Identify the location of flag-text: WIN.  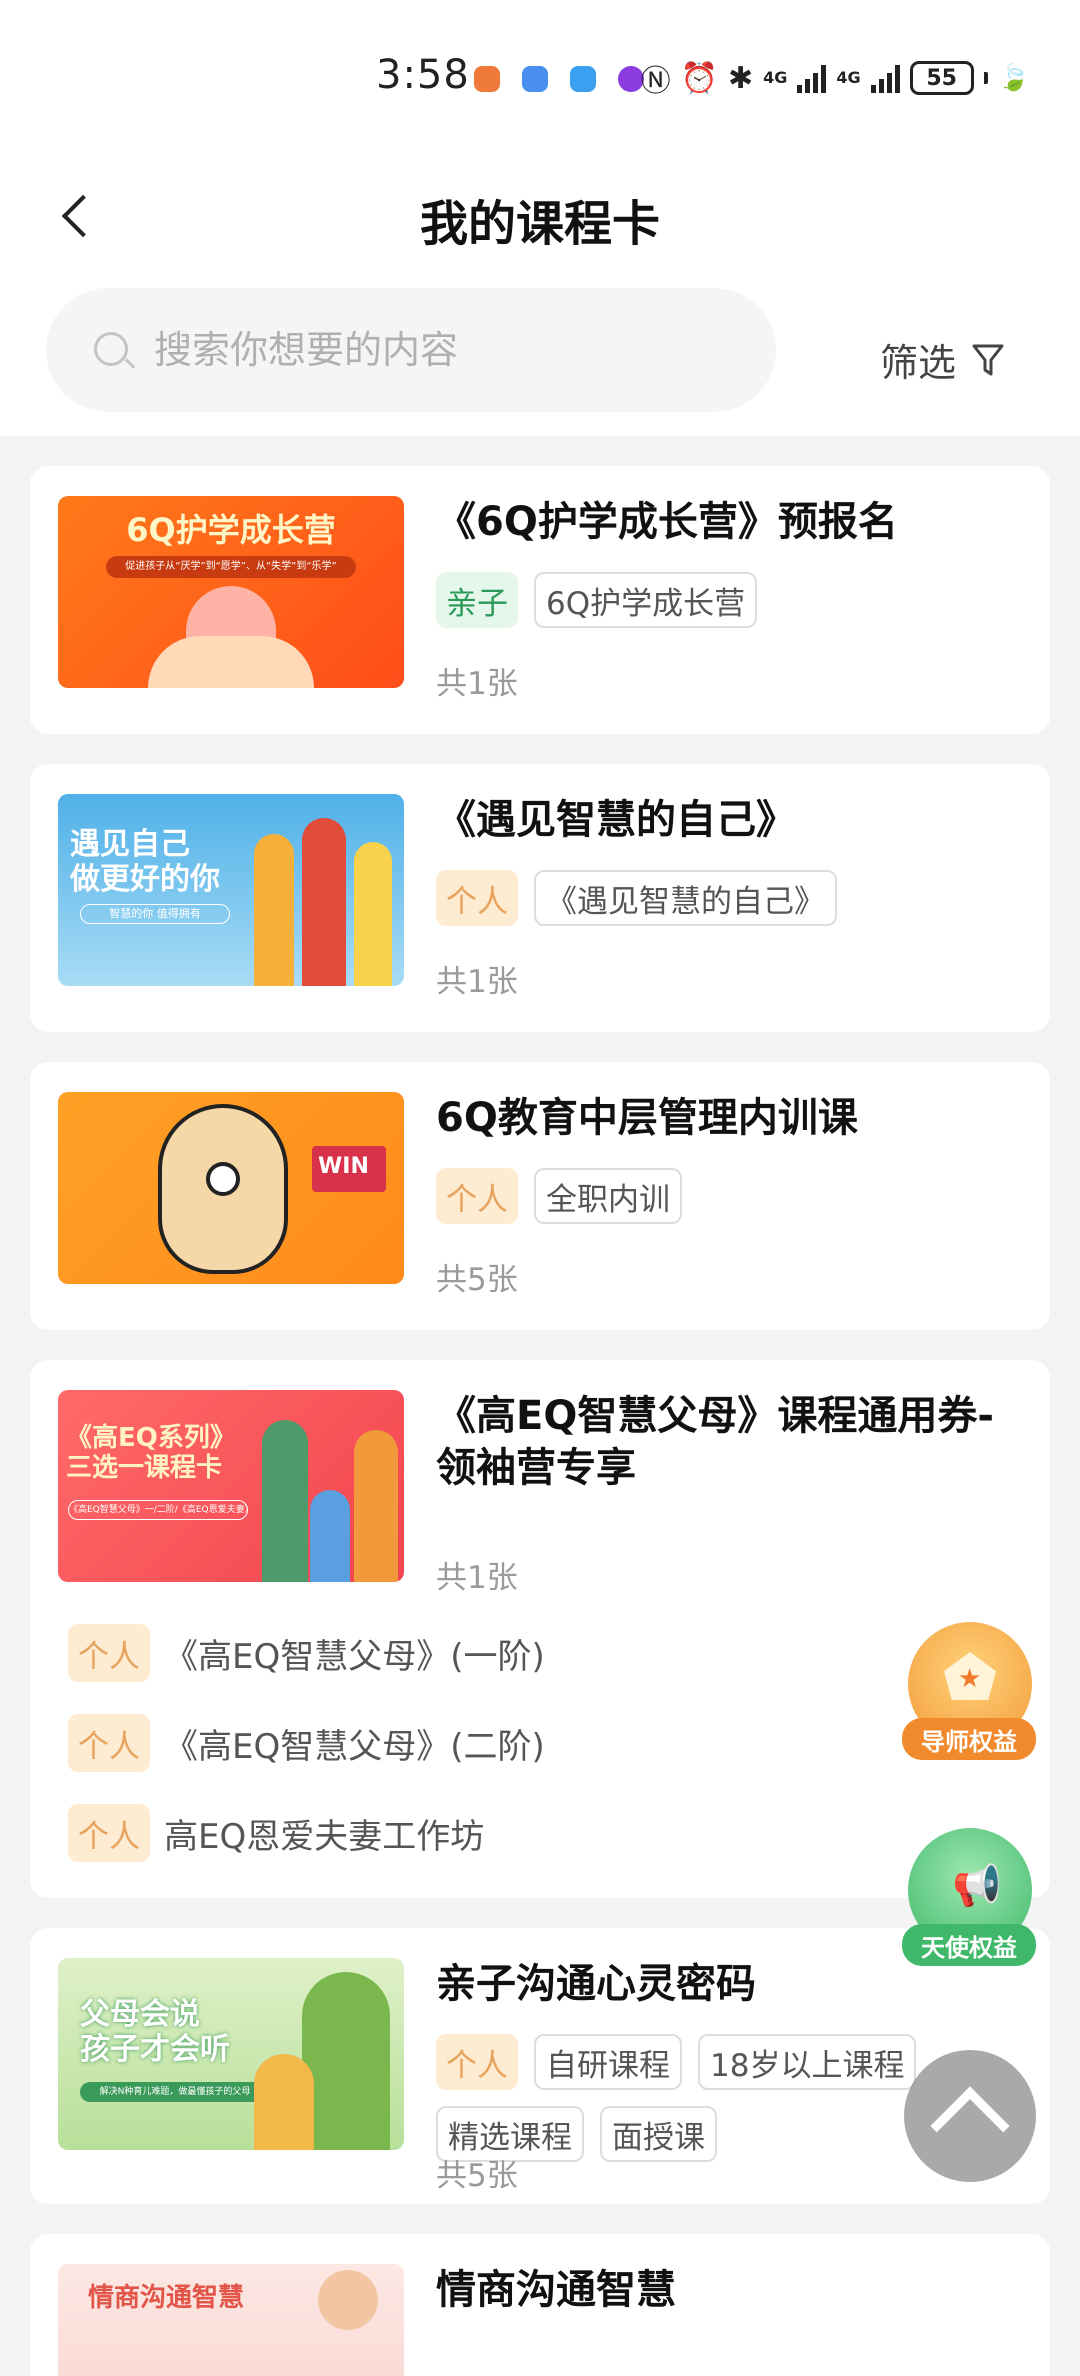
(343, 1166).